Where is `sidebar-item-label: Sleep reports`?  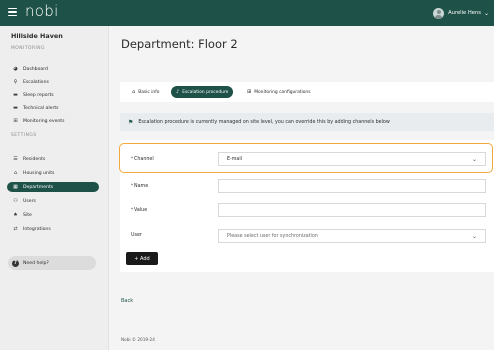
sidebar-item-label: Sleep reports is located at coordinates (38, 95).